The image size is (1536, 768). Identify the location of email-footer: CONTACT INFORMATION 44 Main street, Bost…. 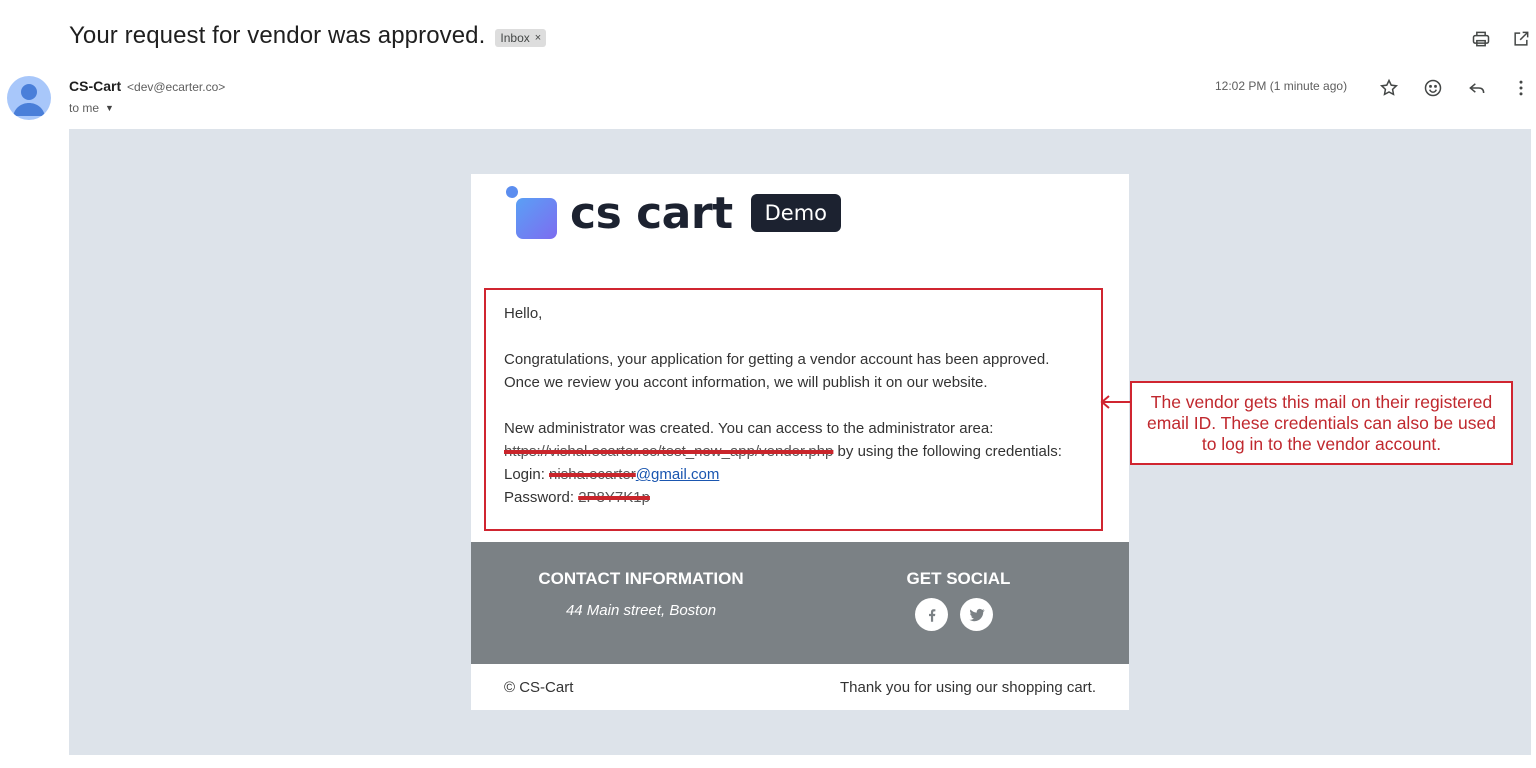
(800, 603).